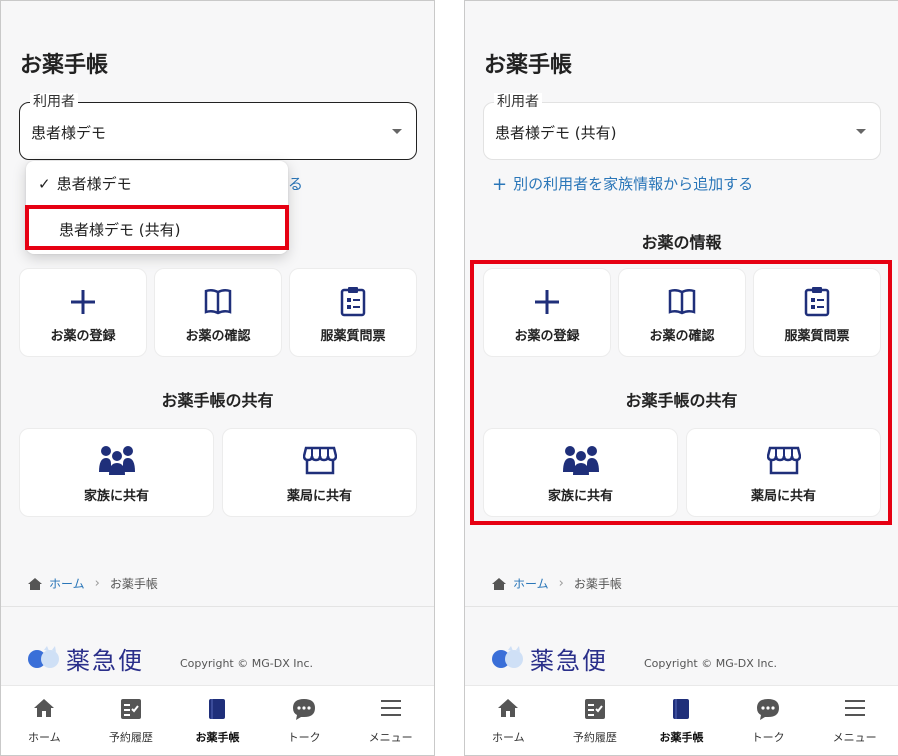 This screenshot has height=756, width=898. Describe the element at coordinates (295, 183) in the screenshot. I see `add-family-link-tail: る` at that location.